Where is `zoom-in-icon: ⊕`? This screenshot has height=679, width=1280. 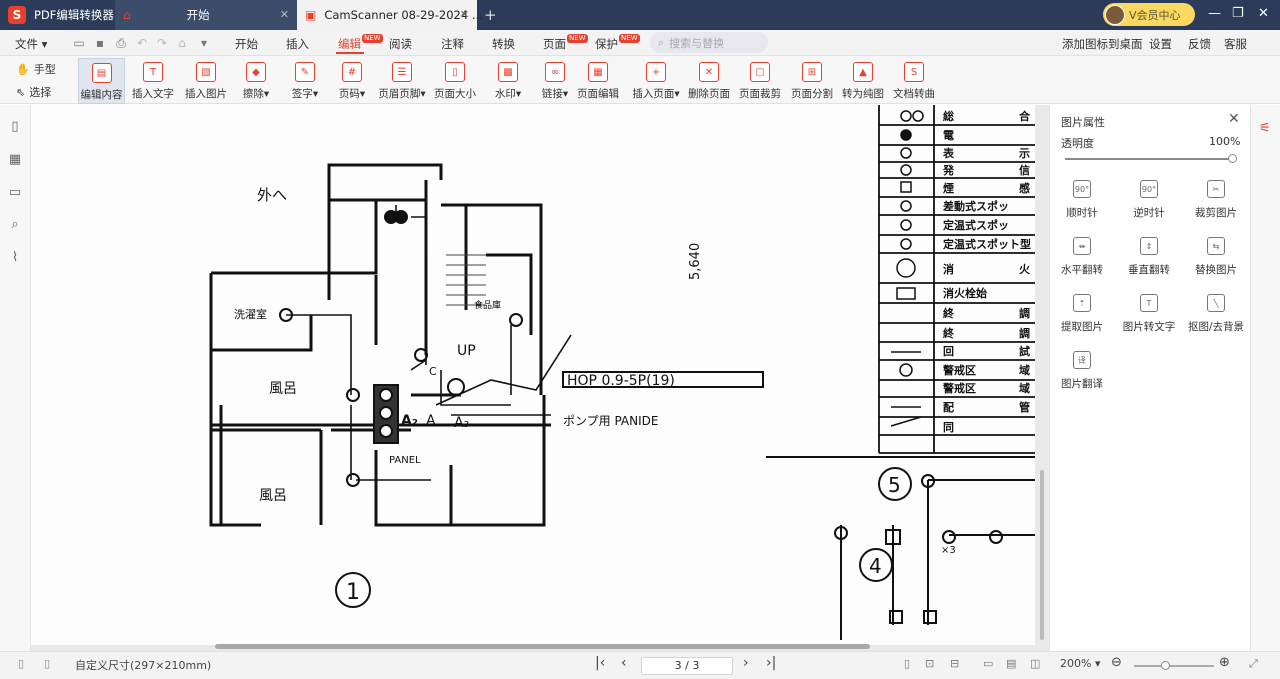 zoom-in-icon: ⊕ is located at coordinates (1224, 662).